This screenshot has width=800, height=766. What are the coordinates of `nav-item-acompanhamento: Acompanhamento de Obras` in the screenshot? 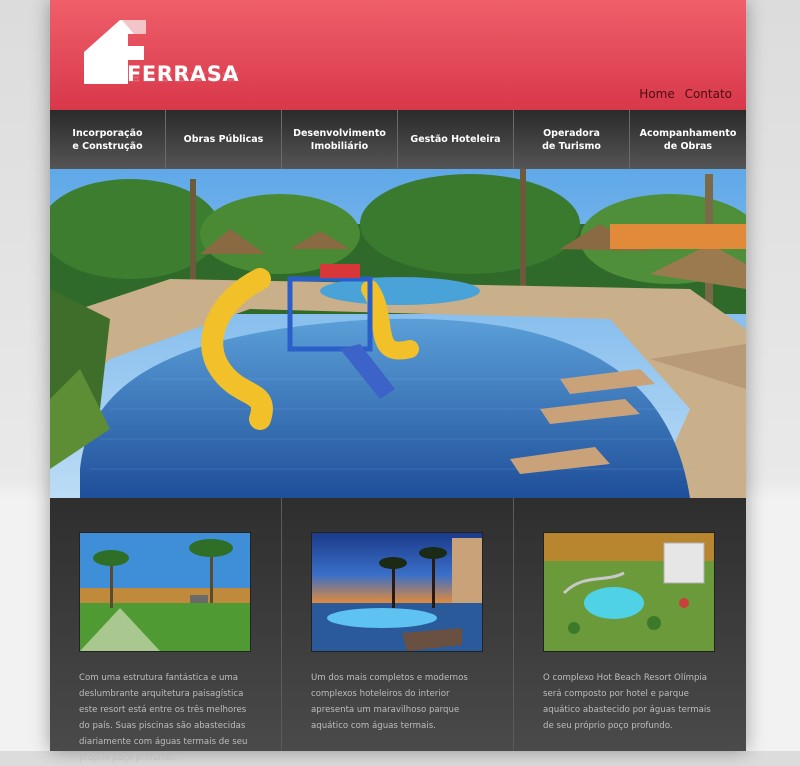 It's located at (688, 139).